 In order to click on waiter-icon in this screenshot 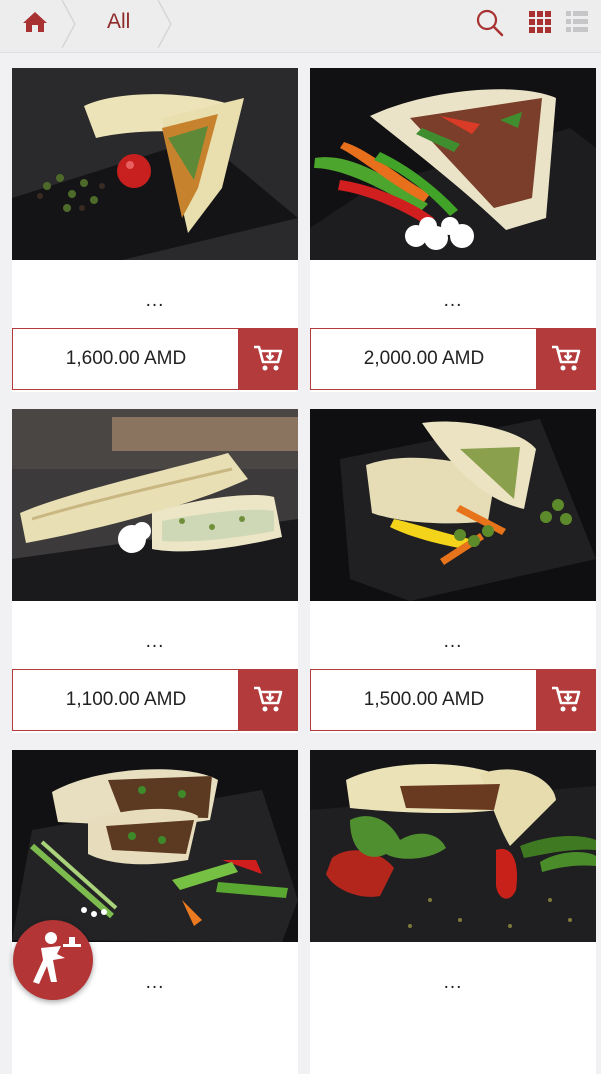, I will do `click(57, 958)`.